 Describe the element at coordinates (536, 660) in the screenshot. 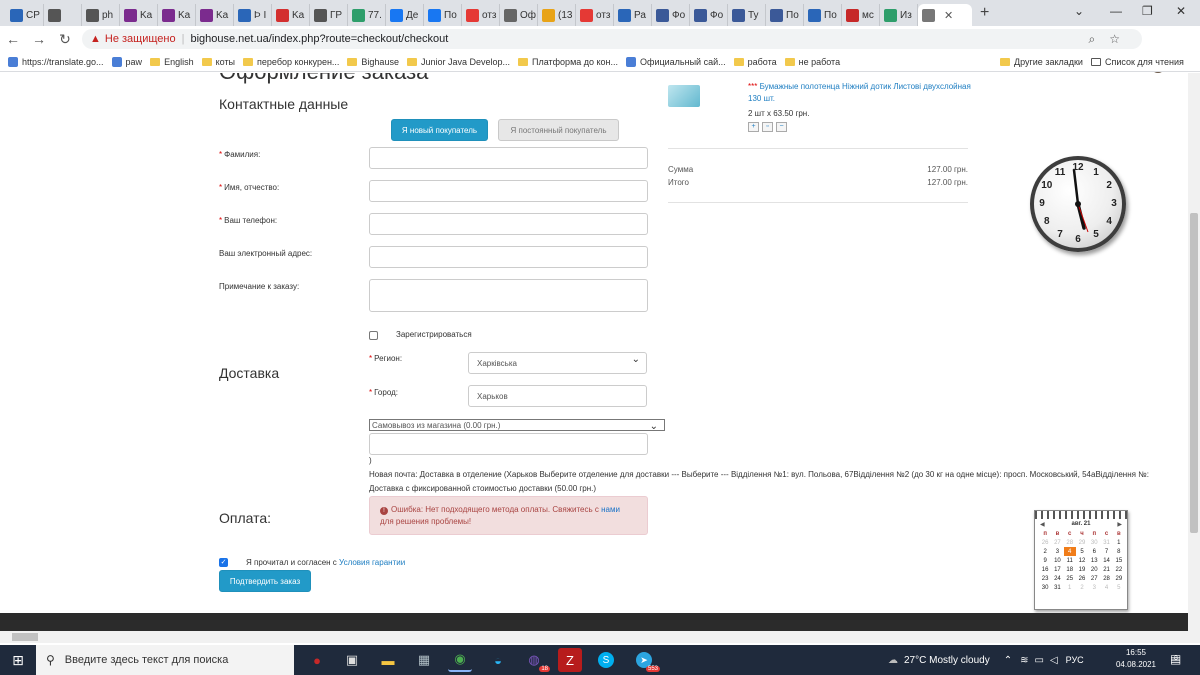

I see `viber-icon: ◍ 18` at that location.